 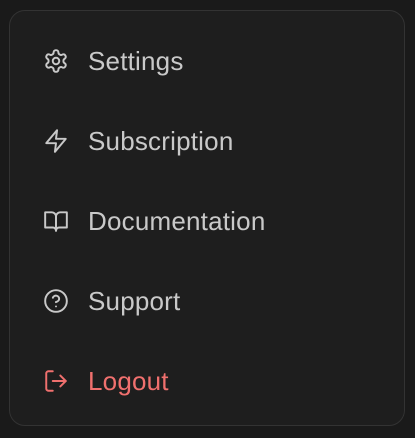 What do you see at coordinates (56, 221) in the screenshot?
I see `book-icon` at bounding box center [56, 221].